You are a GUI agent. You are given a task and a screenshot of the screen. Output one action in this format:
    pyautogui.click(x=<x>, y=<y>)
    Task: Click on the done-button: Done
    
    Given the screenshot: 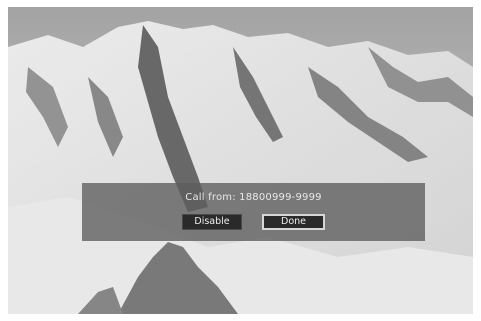 What is the action you would take?
    pyautogui.click(x=293, y=222)
    